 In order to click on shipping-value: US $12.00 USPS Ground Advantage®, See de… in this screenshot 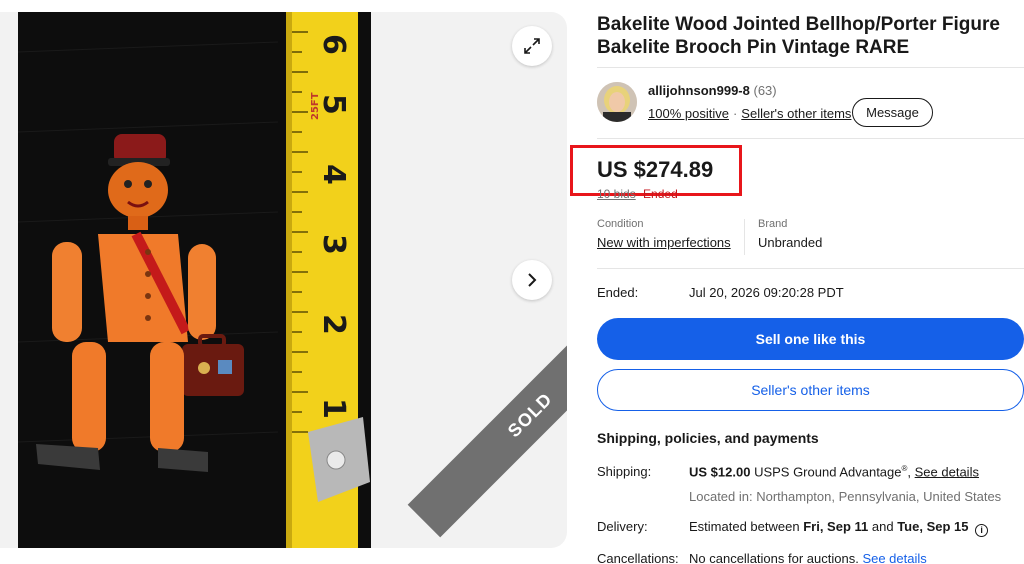, I will do `click(834, 472)`.